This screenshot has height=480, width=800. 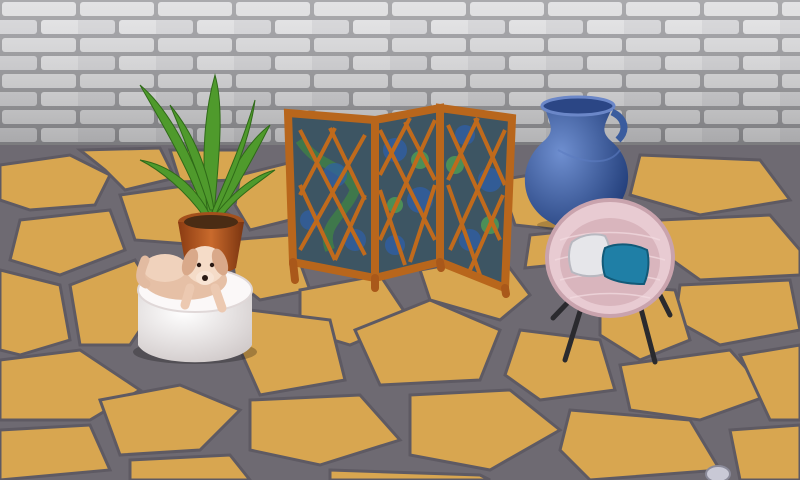 I want to click on corner-object, so click(x=718, y=472).